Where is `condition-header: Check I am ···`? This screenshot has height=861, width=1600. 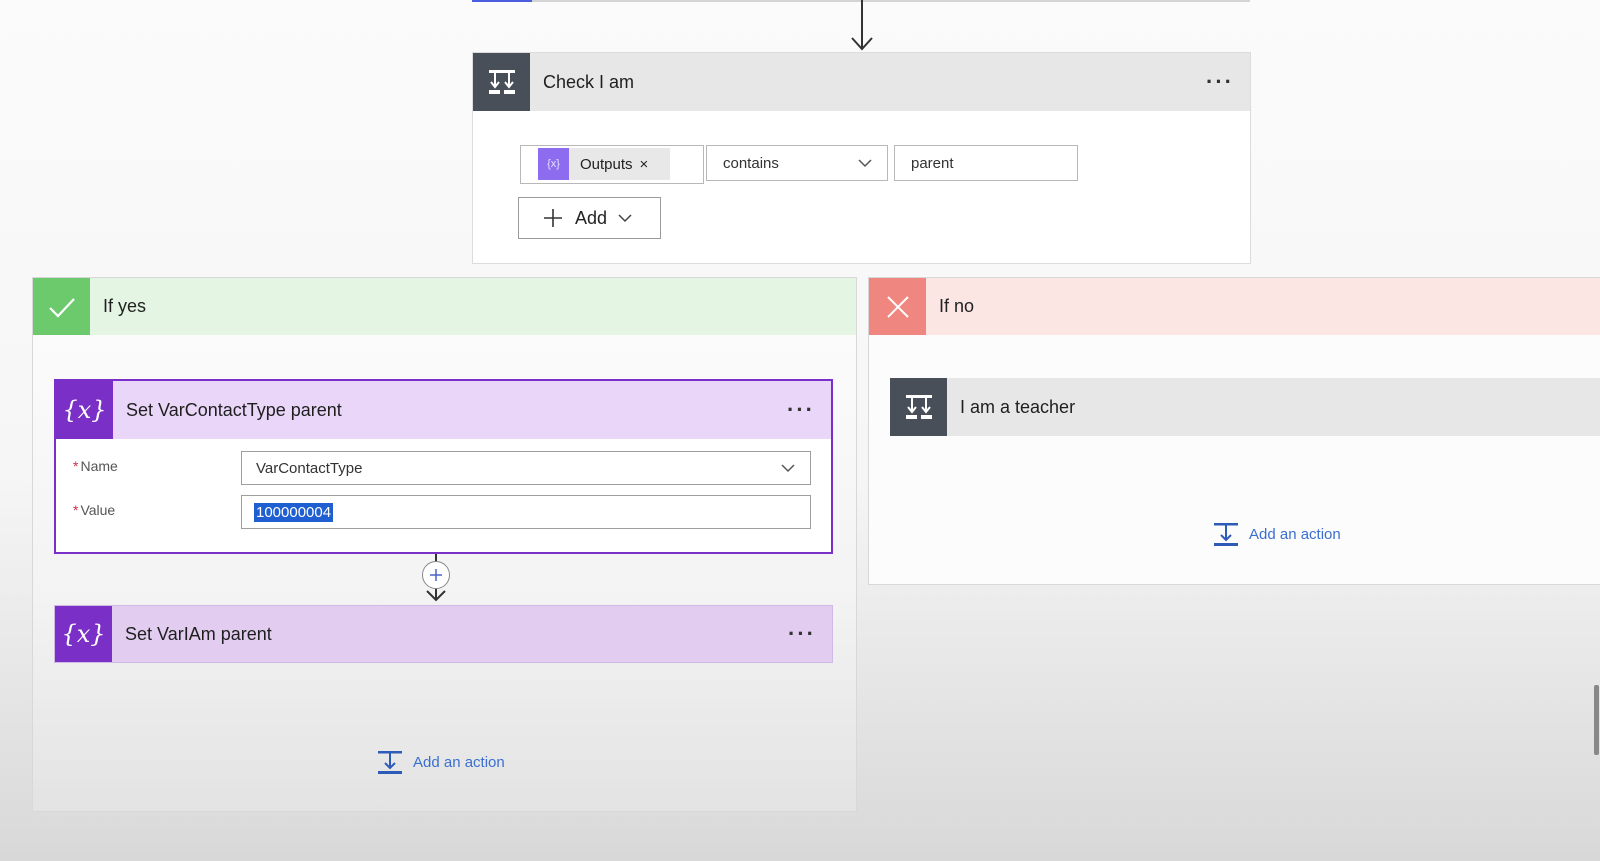 condition-header: Check I am ··· is located at coordinates (861, 82).